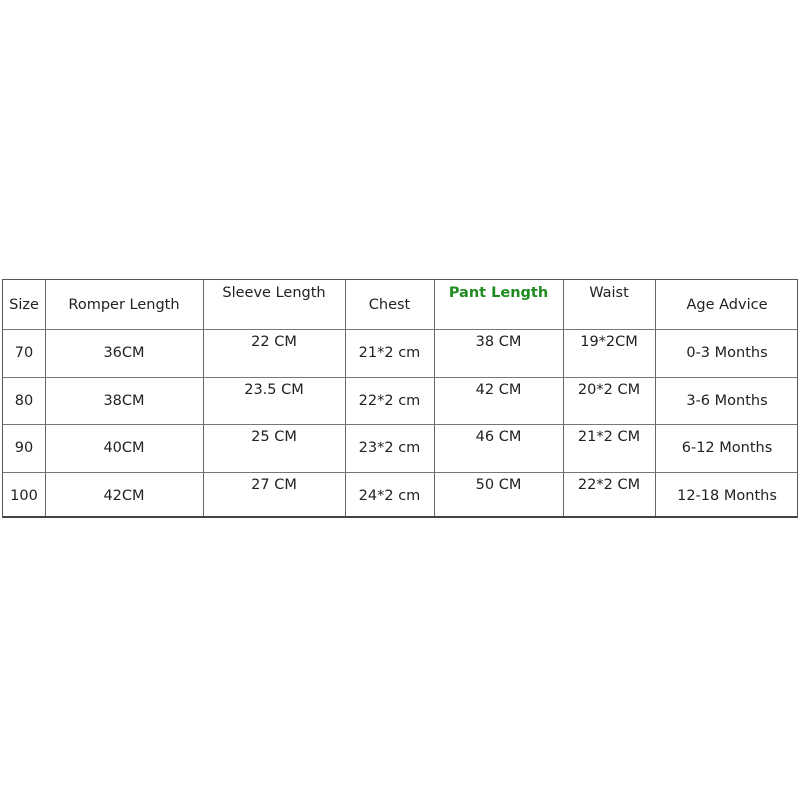  I want to click on cell-sleeve-length: 22 CM, so click(274, 342).